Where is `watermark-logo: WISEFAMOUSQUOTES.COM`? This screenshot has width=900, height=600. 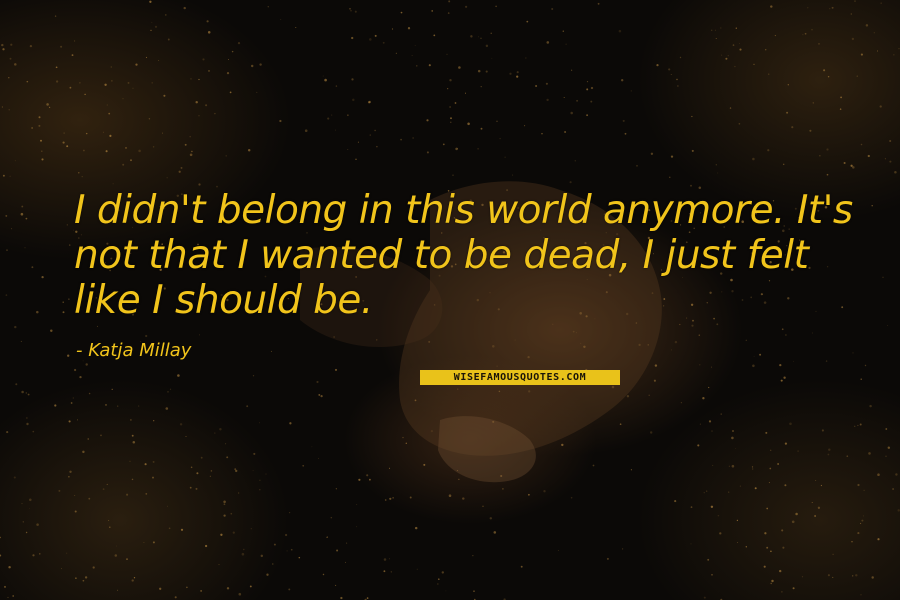
watermark-logo: WISEFAMOUSQUOTES.COM is located at coordinates (520, 377).